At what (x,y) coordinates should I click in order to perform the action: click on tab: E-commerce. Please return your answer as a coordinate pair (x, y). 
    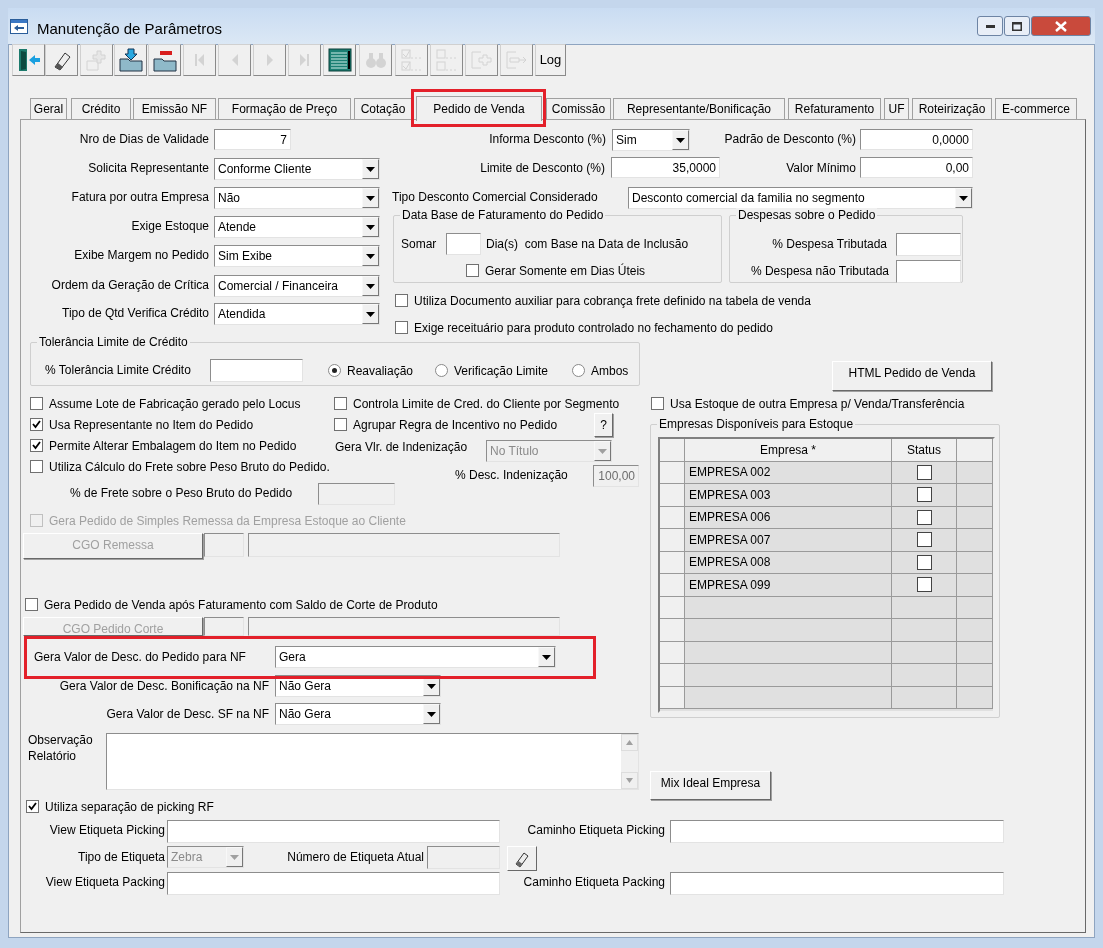
    Looking at the image, I should click on (1036, 108).